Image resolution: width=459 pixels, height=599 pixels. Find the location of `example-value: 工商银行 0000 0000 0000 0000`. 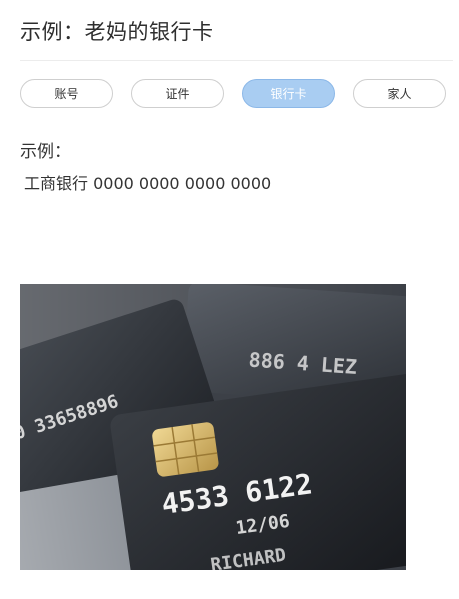

example-value: 工商银行 0000 0000 0000 0000 is located at coordinates (148, 183).